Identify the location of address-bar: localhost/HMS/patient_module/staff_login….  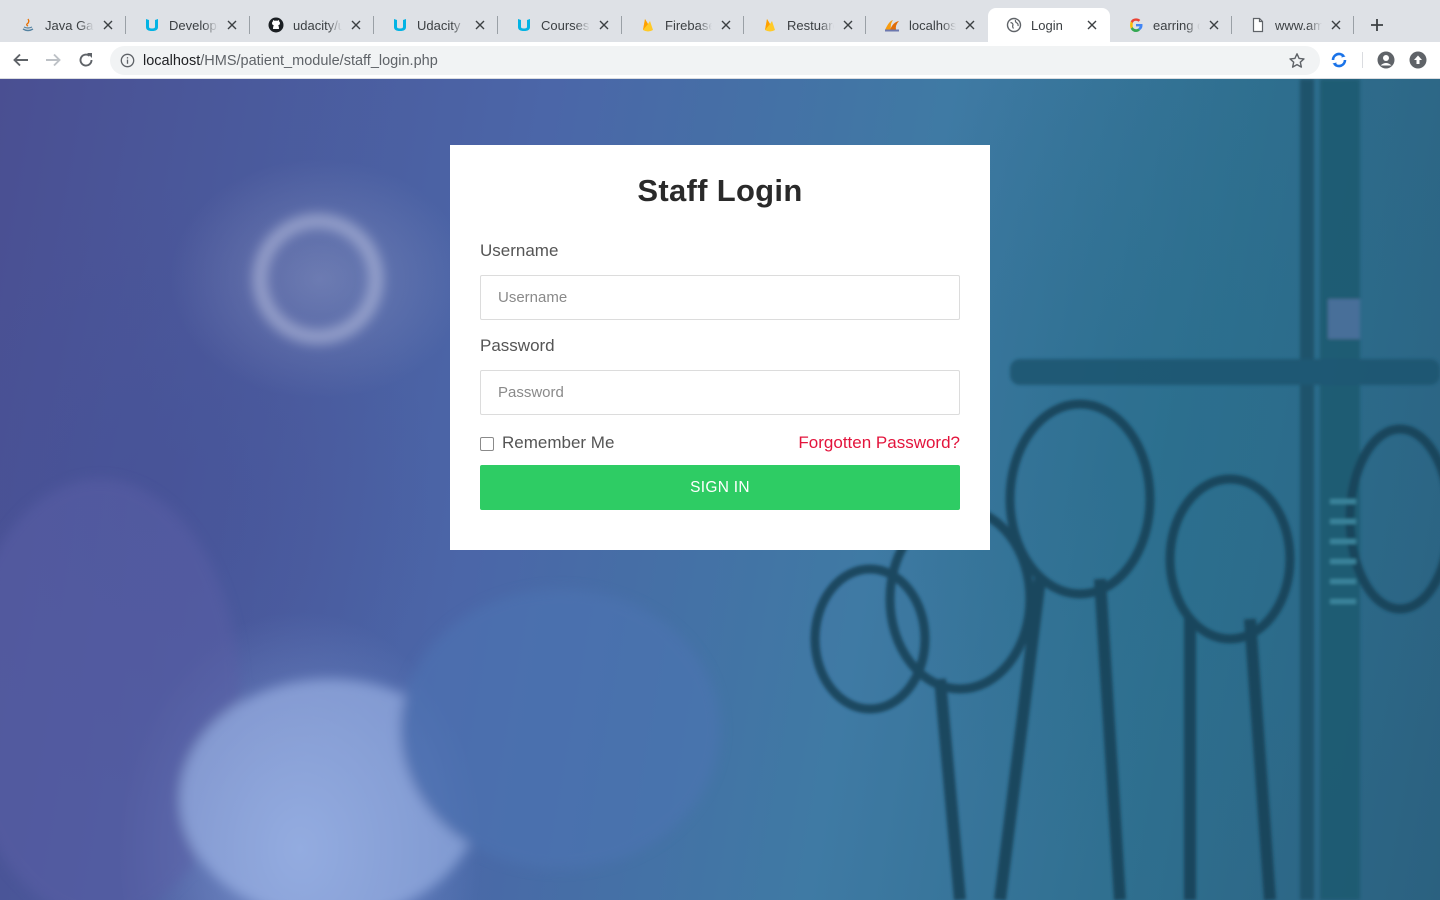
(715, 60).